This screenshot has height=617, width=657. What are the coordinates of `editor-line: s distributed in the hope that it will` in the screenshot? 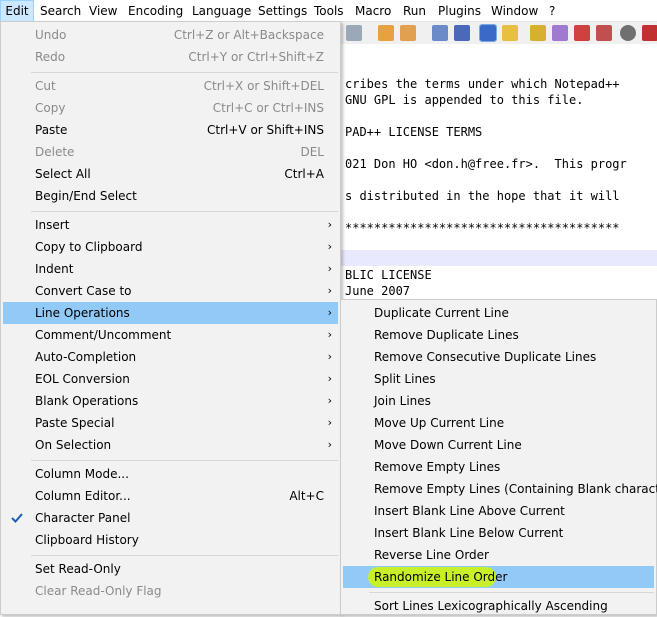 It's located at (482, 196).